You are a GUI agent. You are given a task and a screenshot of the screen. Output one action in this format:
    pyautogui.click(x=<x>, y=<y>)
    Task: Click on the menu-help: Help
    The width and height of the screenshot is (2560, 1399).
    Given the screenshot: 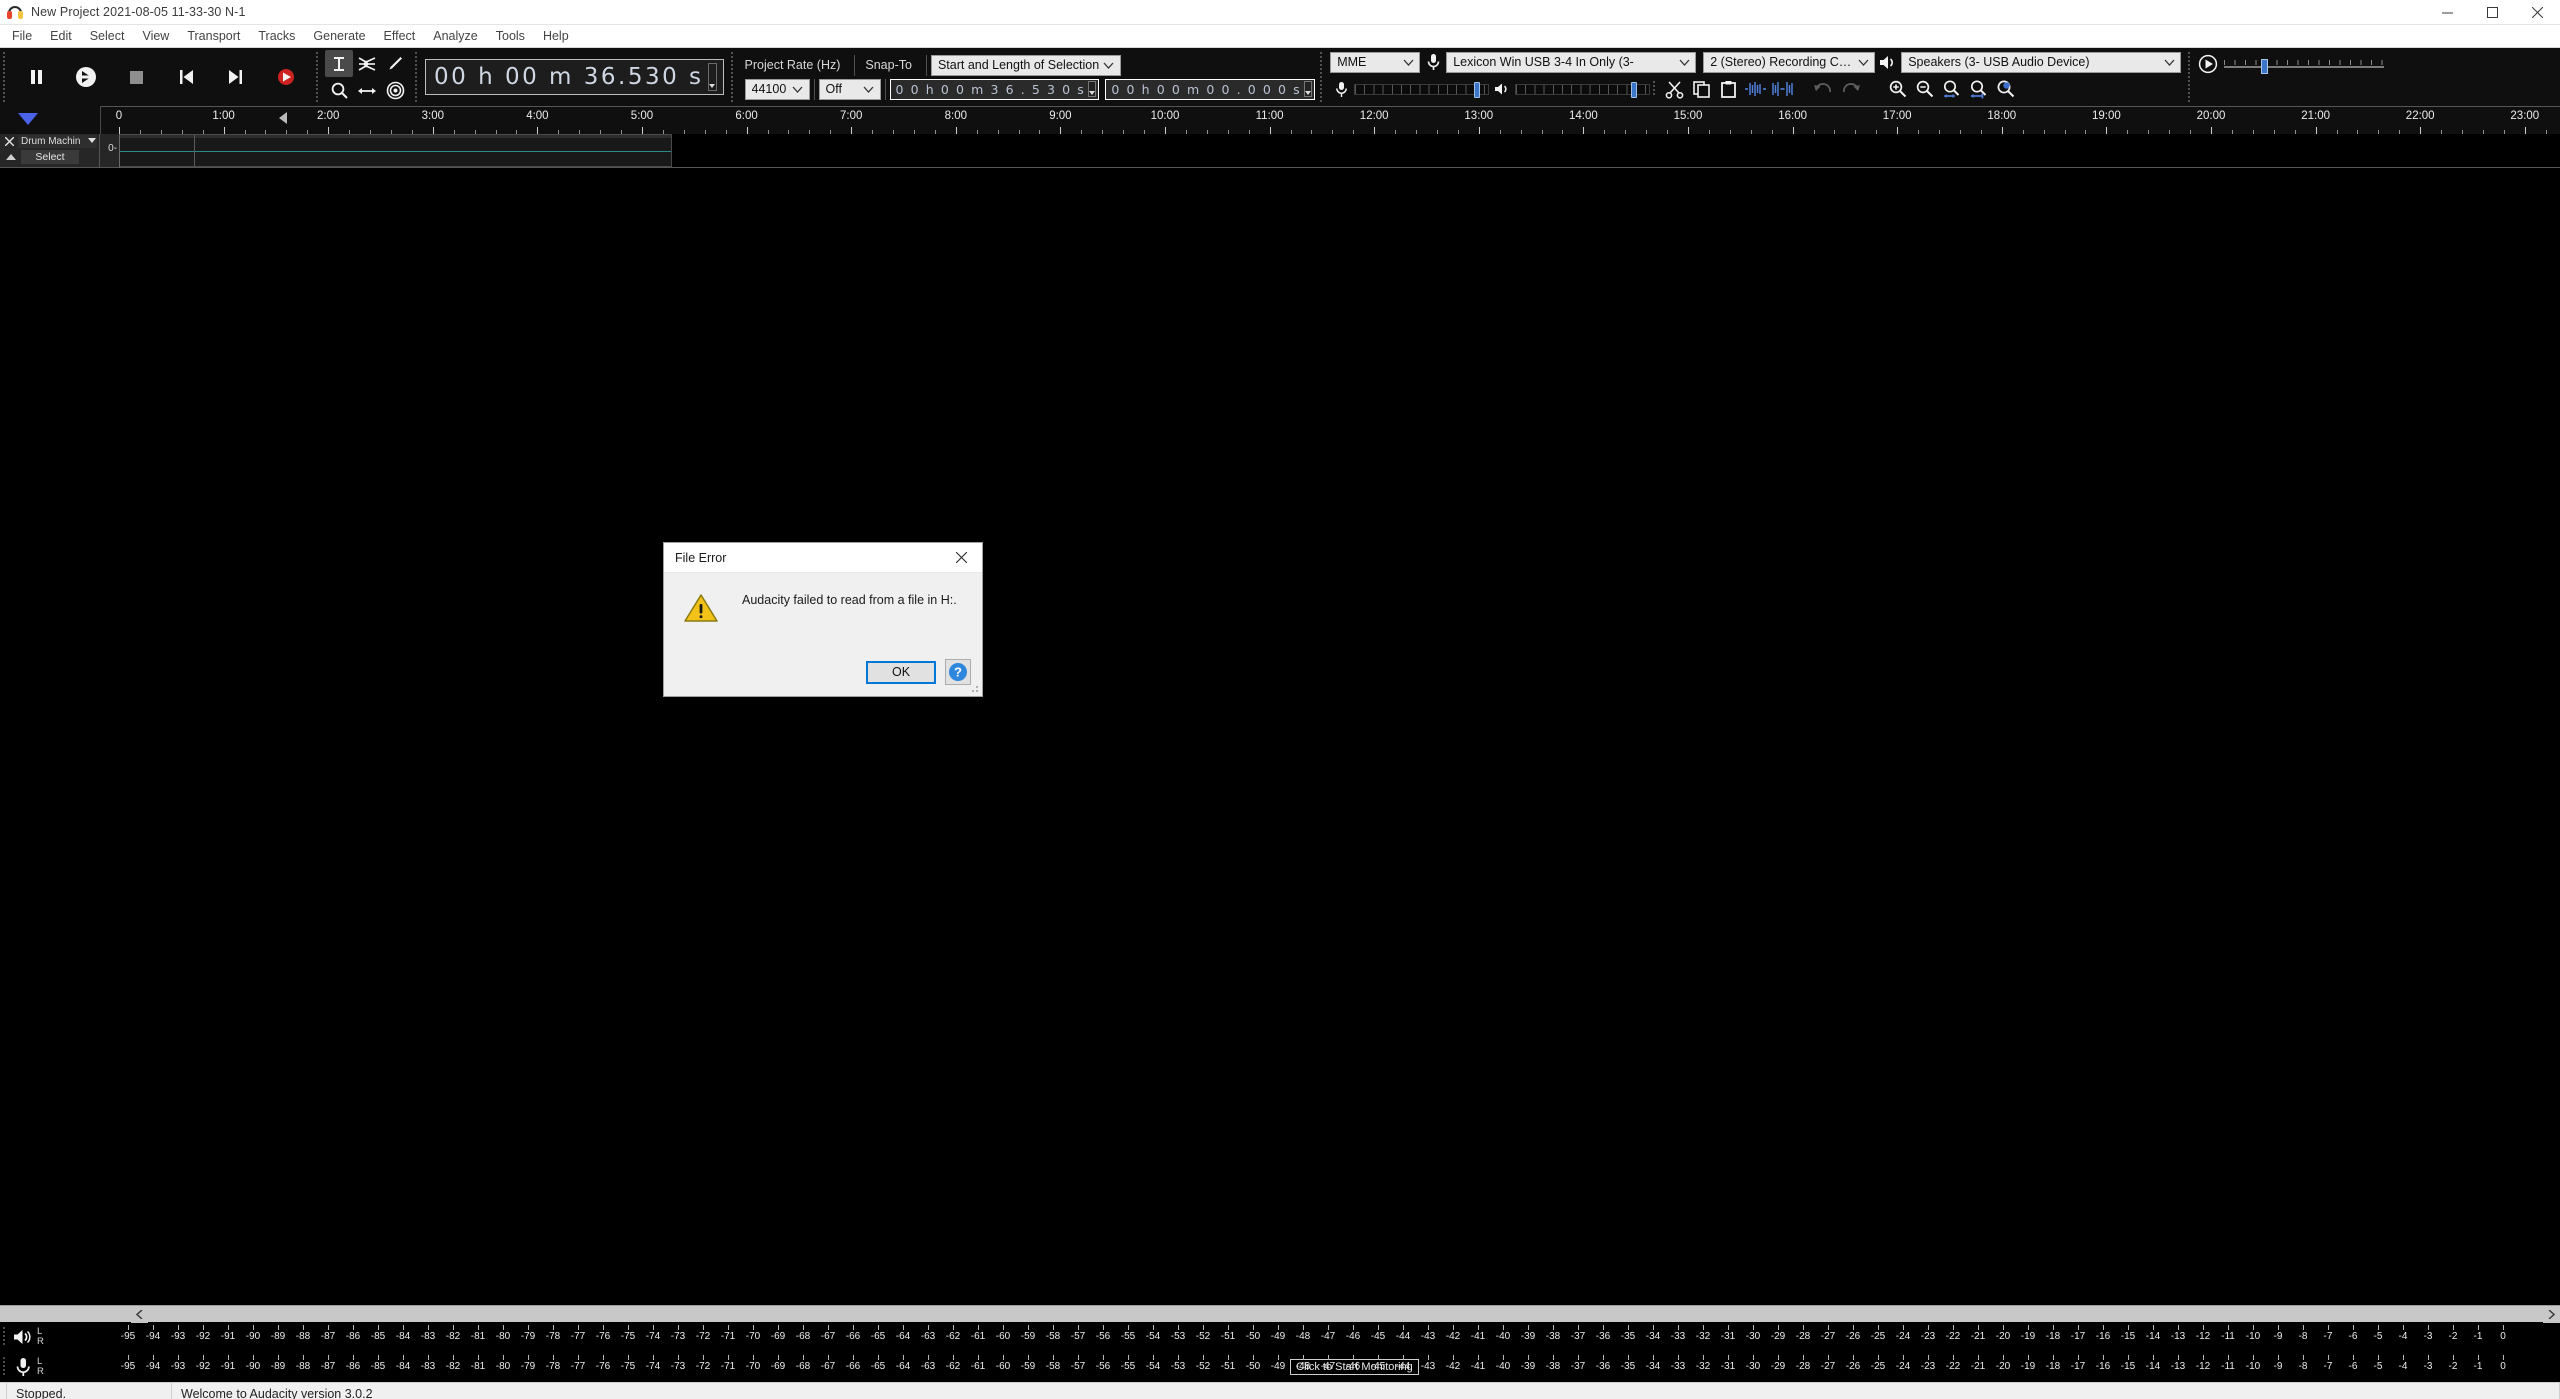 What is the action you would take?
    pyautogui.click(x=556, y=36)
    